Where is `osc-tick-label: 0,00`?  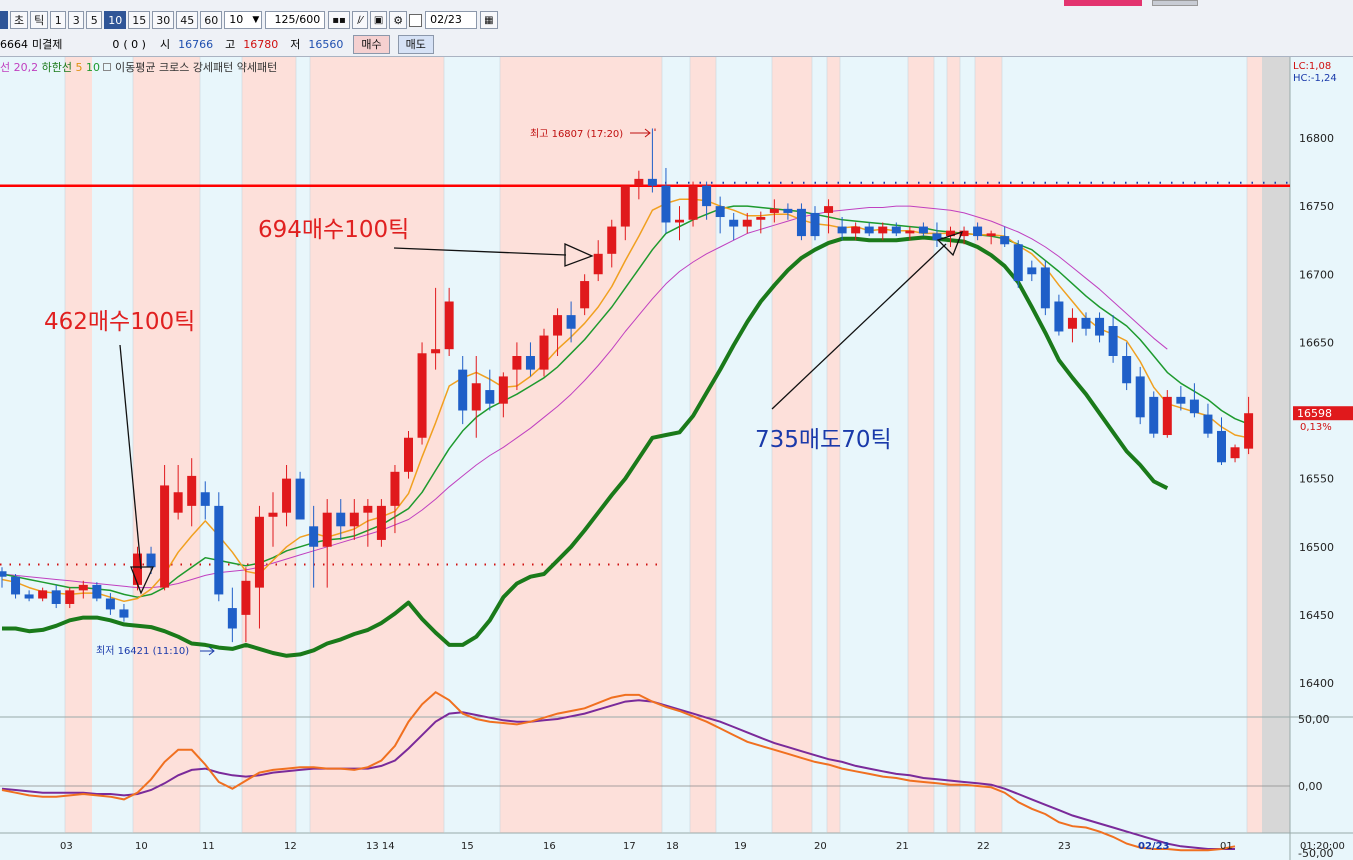
osc-tick-label: 0,00 is located at coordinates (1310, 786).